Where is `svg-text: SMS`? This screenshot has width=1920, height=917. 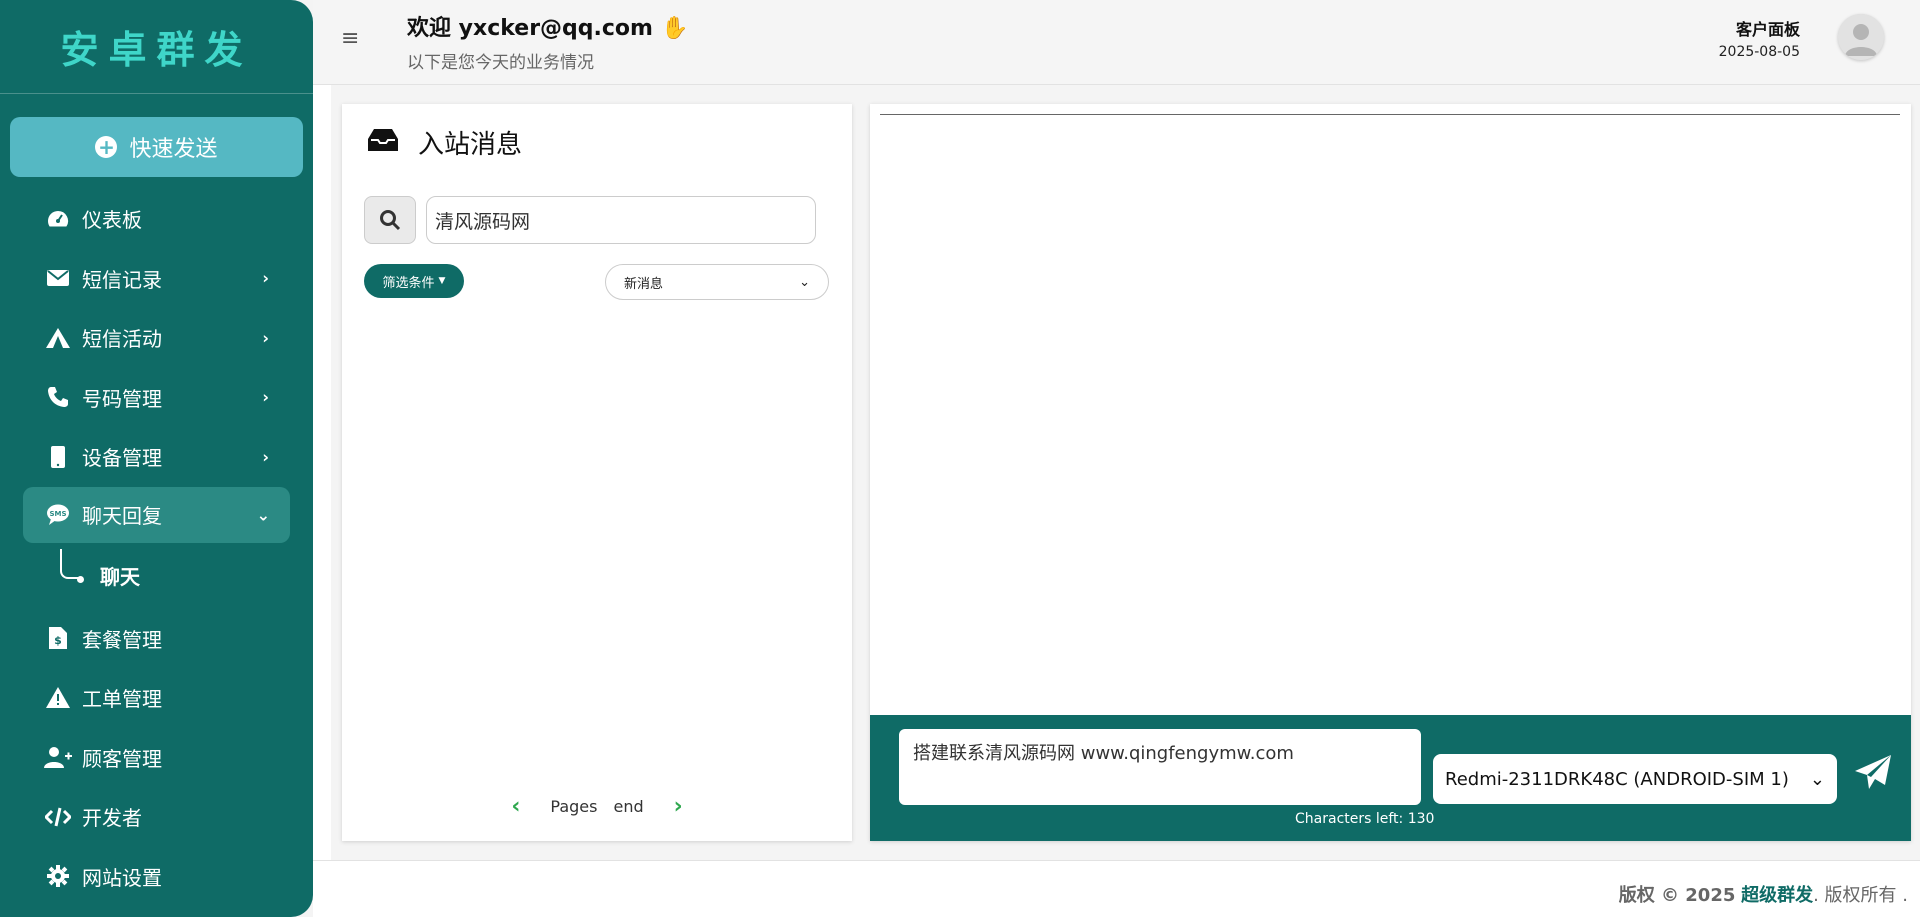
svg-text: SMS is located at coordinates (57, 514).